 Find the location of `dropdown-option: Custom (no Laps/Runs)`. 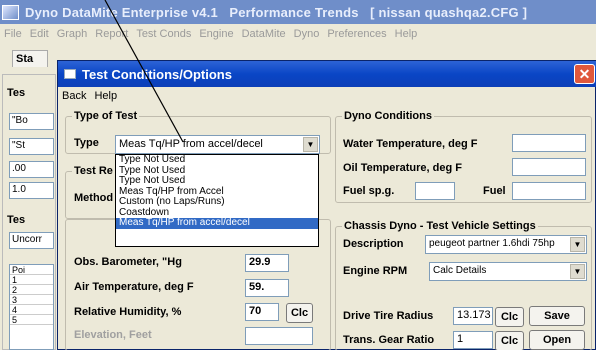

dropdown-option: Custom (no Laps/Runs) is located at coordinates (217, 202).